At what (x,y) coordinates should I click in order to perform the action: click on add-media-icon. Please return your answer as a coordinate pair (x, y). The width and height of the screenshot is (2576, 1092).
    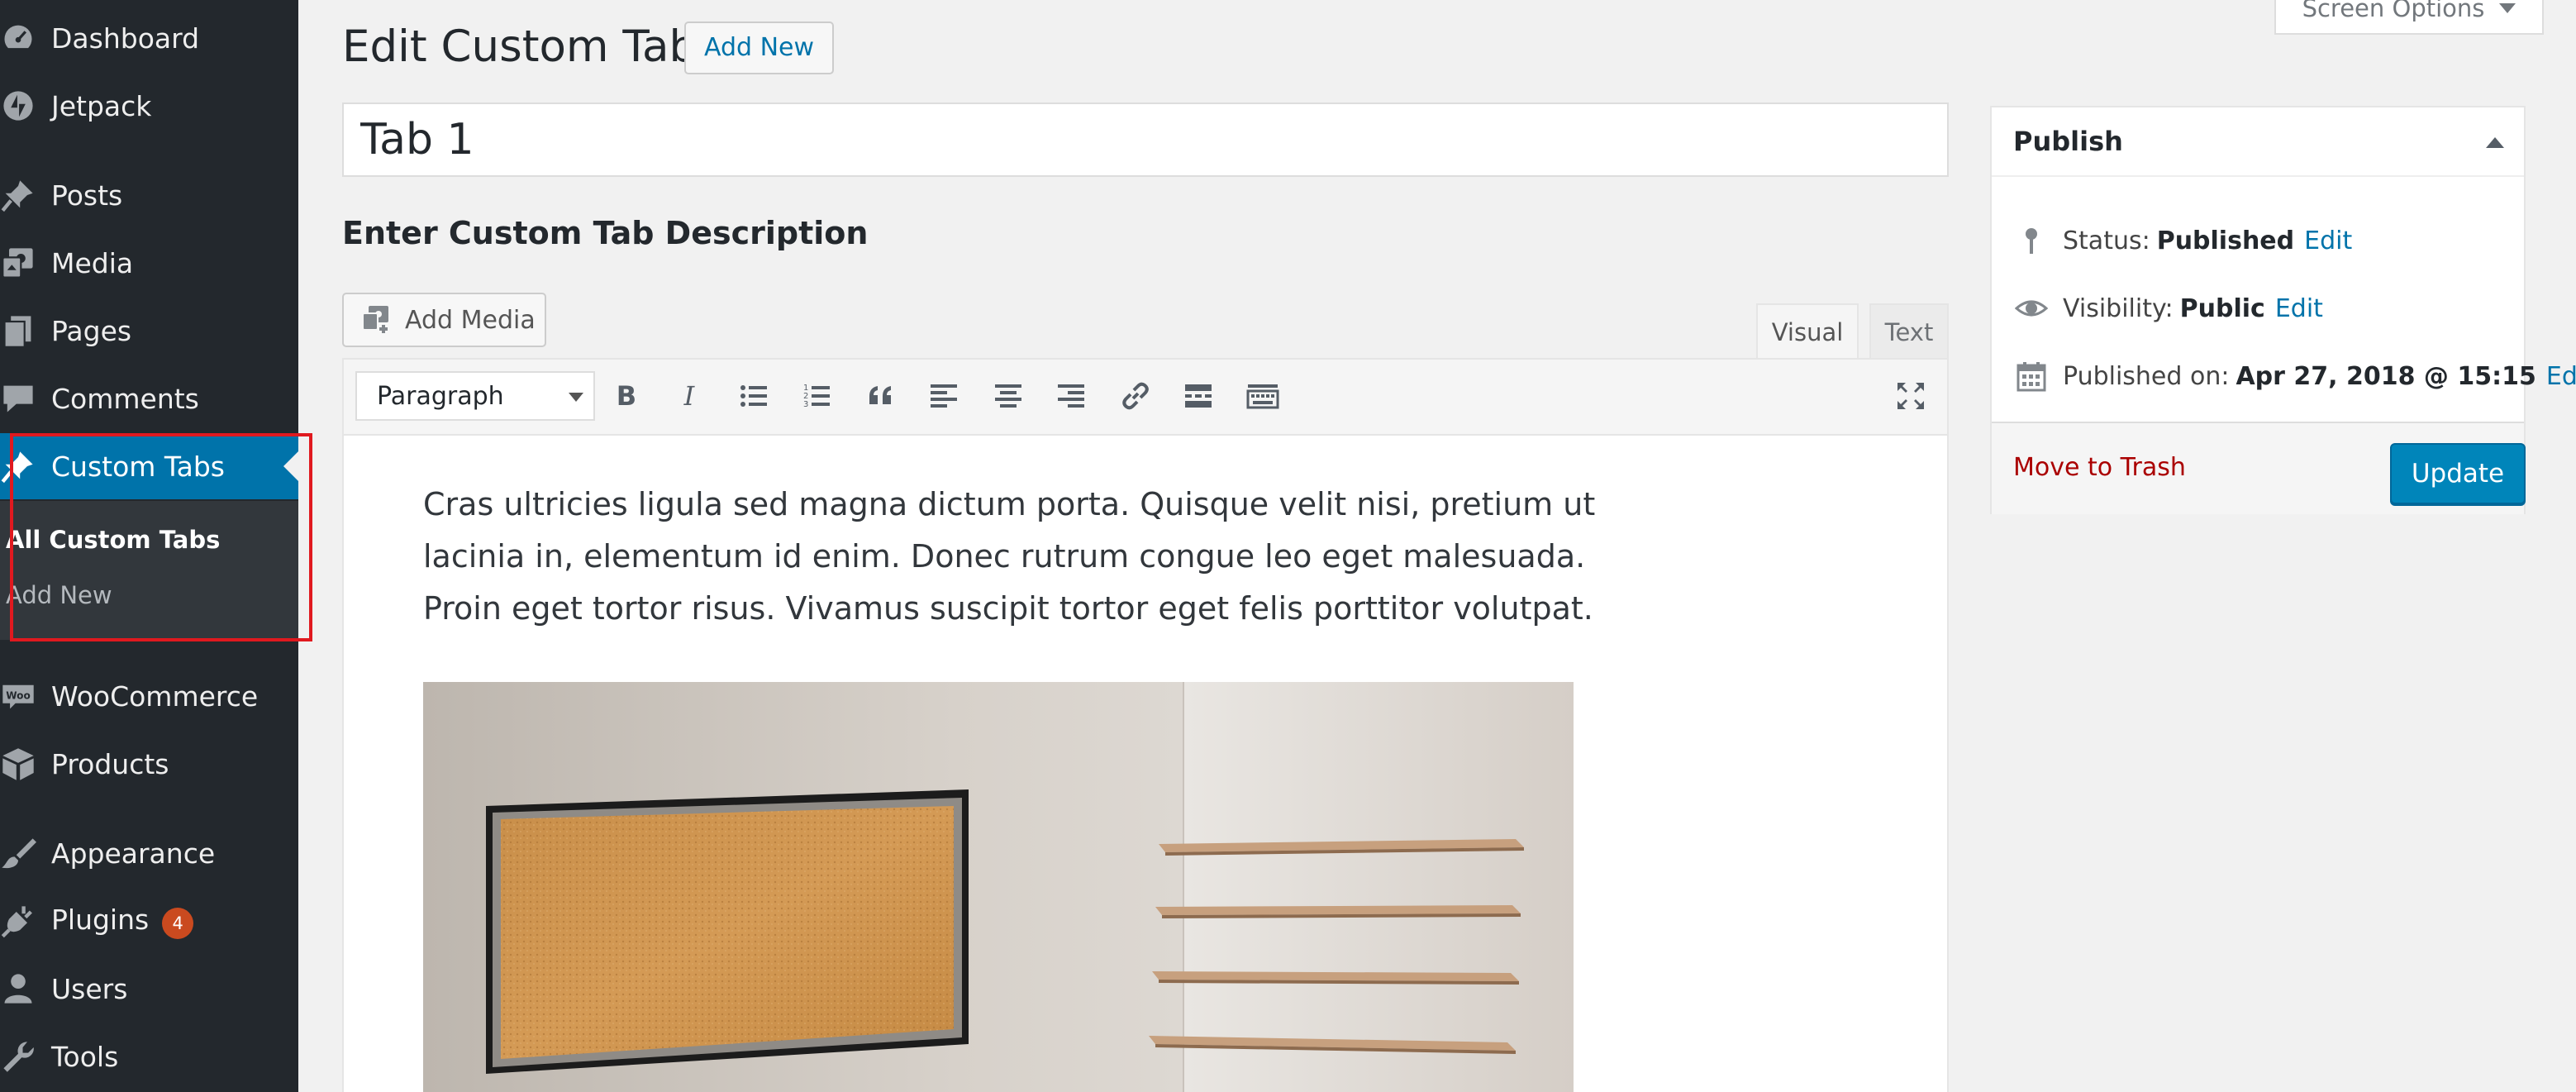
    Looking at the image, I should click on (377, 319).